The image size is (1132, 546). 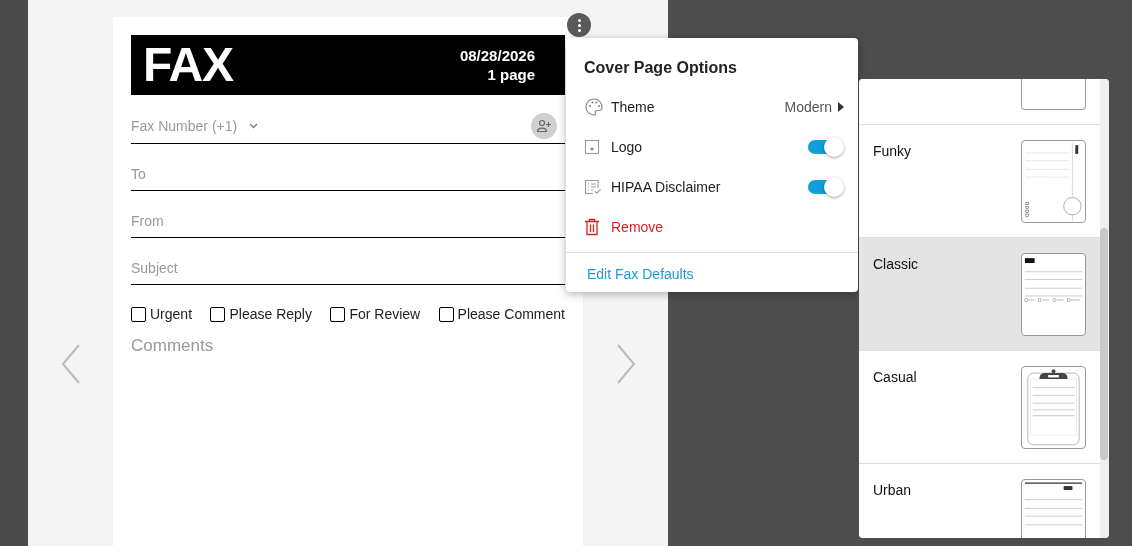 What do you see at coordinates (593, 187) in the screenshot?
I see `checklist-icon` at bounding box center [593, 187].